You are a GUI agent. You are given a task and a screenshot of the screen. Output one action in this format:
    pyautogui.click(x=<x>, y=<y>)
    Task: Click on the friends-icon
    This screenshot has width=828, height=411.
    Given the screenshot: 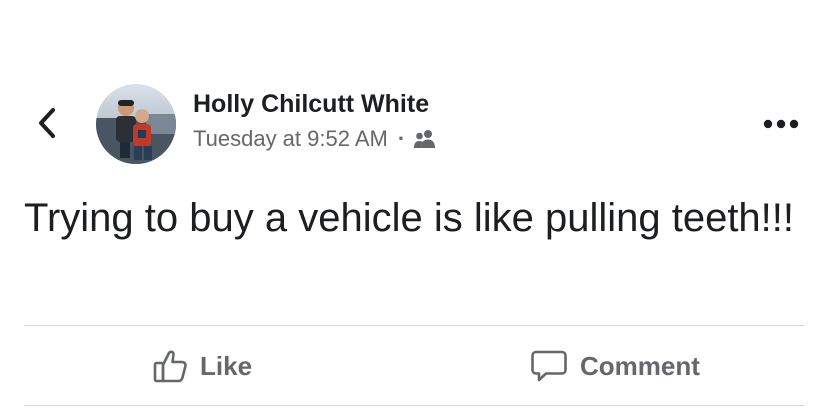 What is the action you would take?
    pyautogui.click(x=425, y=139)
    